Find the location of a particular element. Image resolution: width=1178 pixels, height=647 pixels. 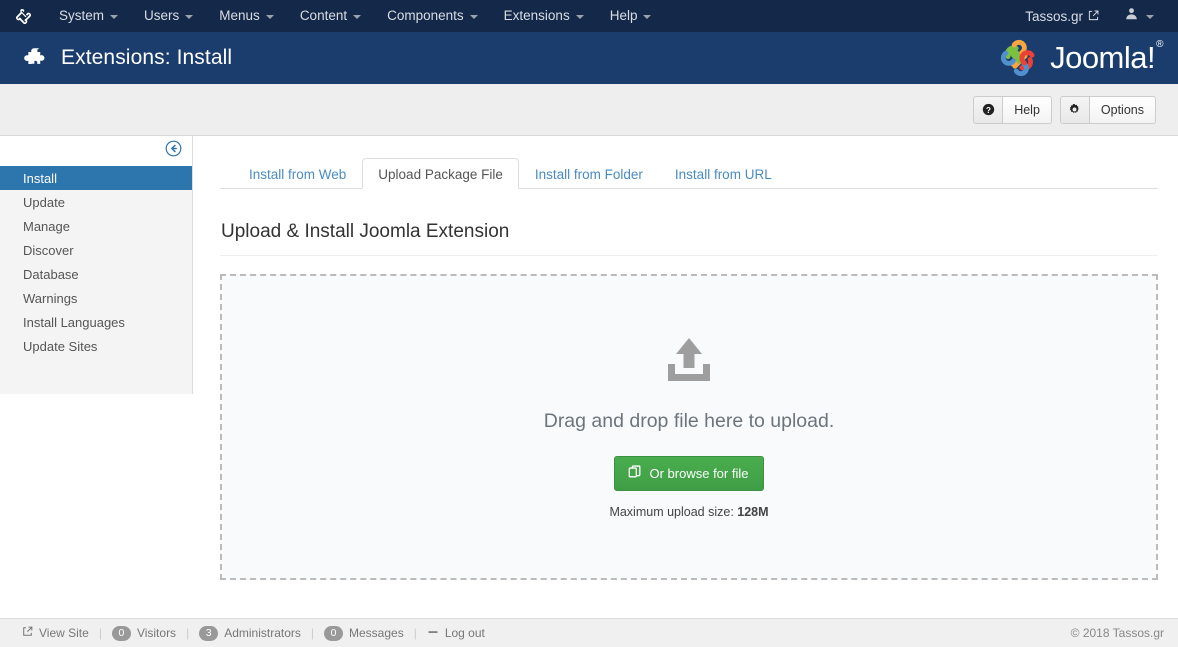

menu-item-help: Help is located at coordinates (631, 16).